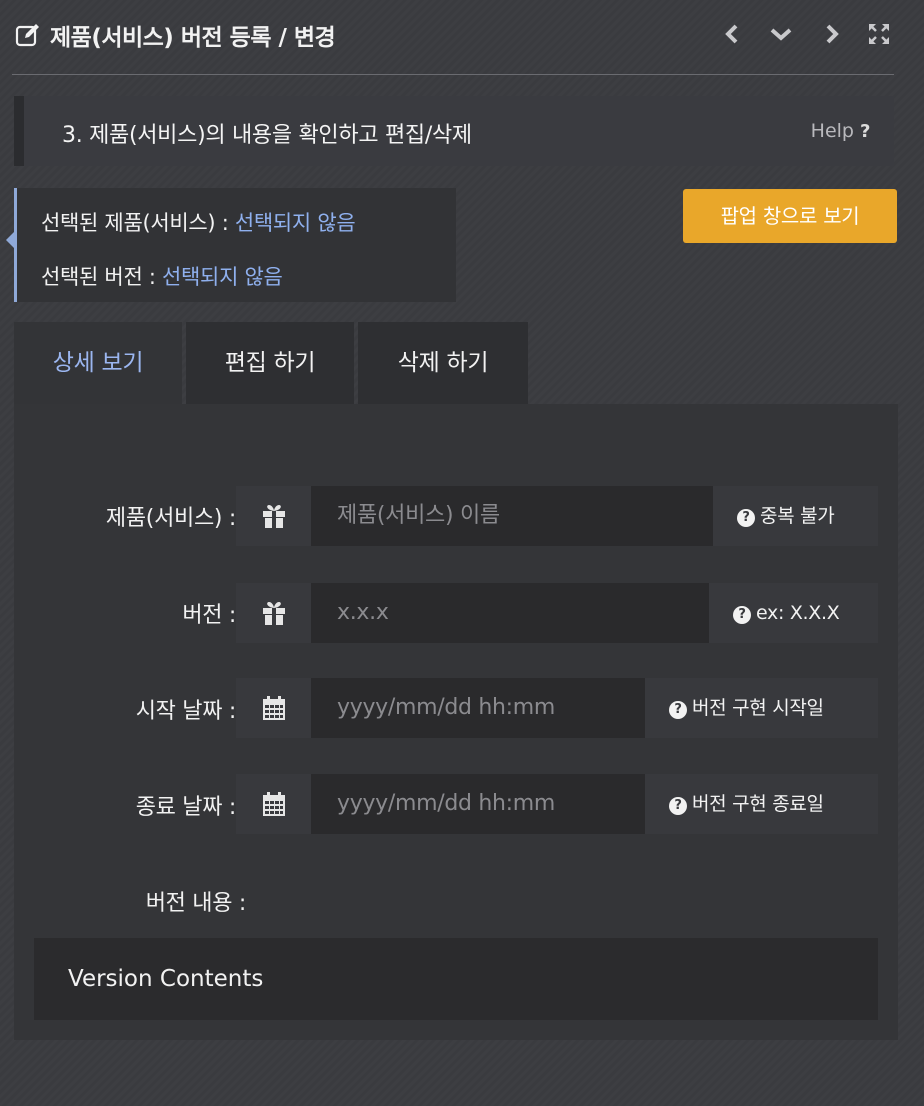 This screenshot has width=924, height=1106. I want to click on start-date-icon-cell, so click(273, 708).